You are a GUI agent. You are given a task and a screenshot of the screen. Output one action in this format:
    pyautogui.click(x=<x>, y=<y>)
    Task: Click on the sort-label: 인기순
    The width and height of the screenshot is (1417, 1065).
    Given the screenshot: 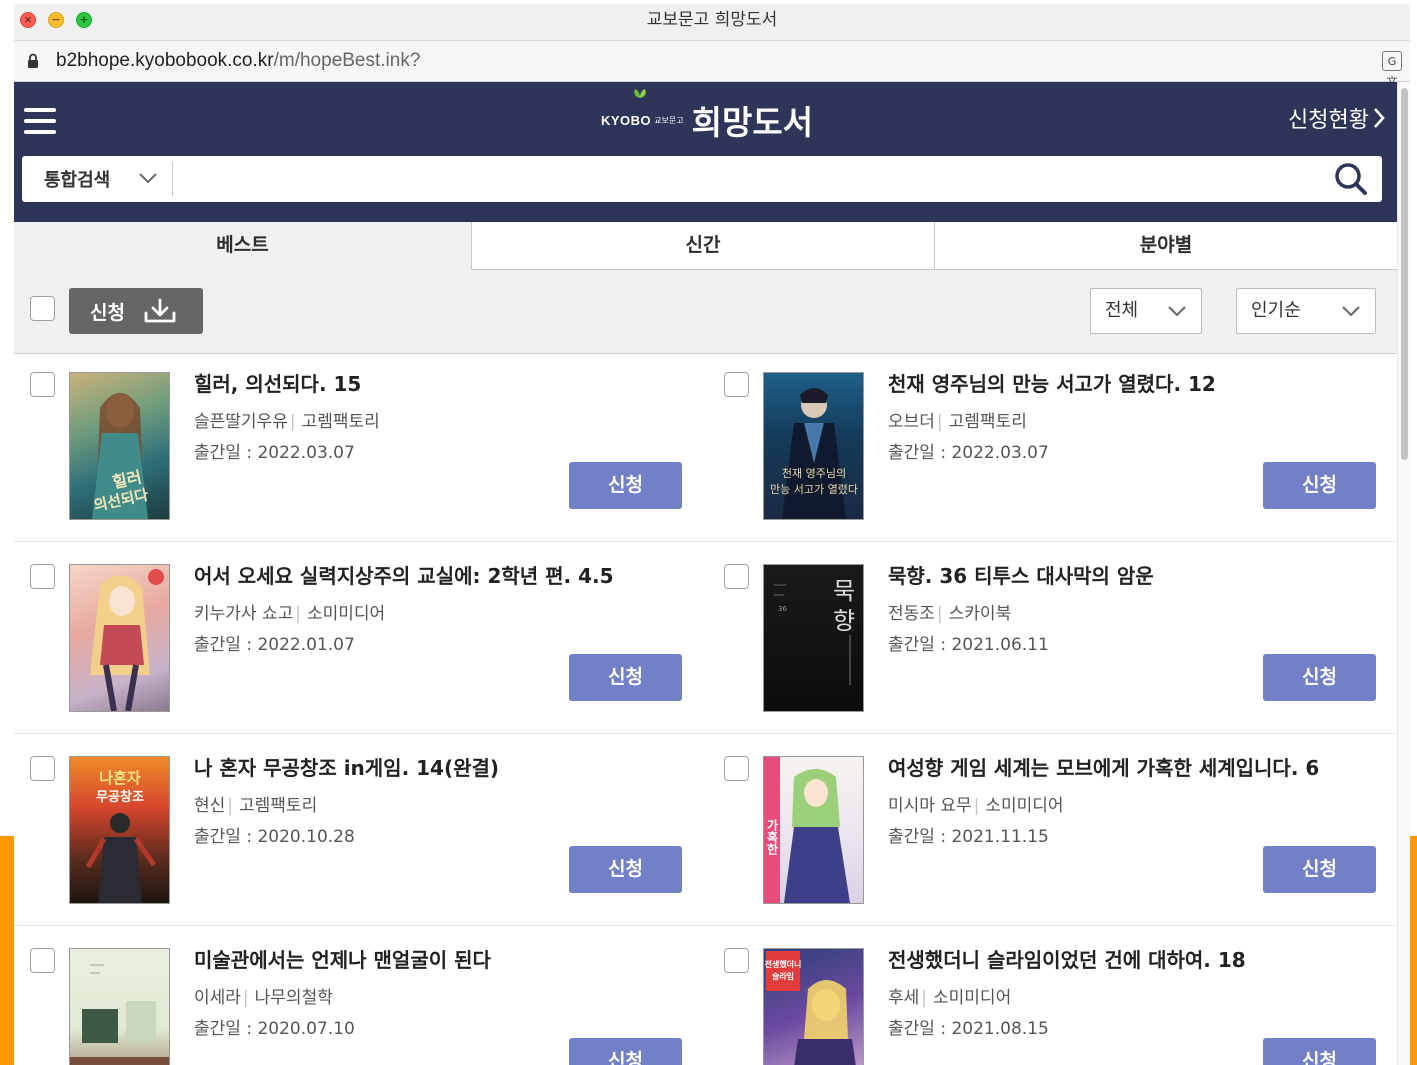 What is the action you would take?
    pyautogui.click(x=1276, y=310)
    